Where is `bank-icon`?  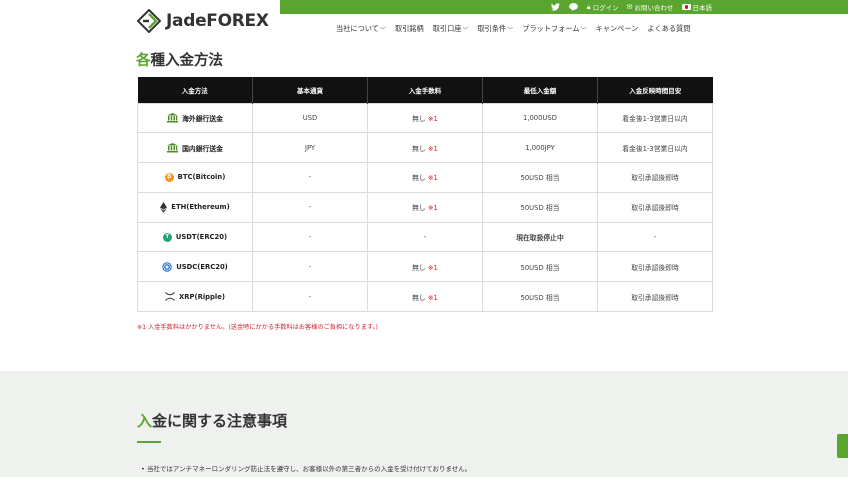
bank-icon is located at coordinates (173, 147).